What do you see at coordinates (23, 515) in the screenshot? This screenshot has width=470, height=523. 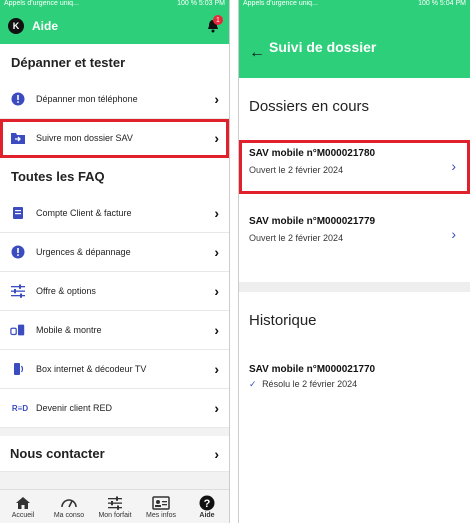 I see `nav-label: Accueil` at bounding box center [23, 515].